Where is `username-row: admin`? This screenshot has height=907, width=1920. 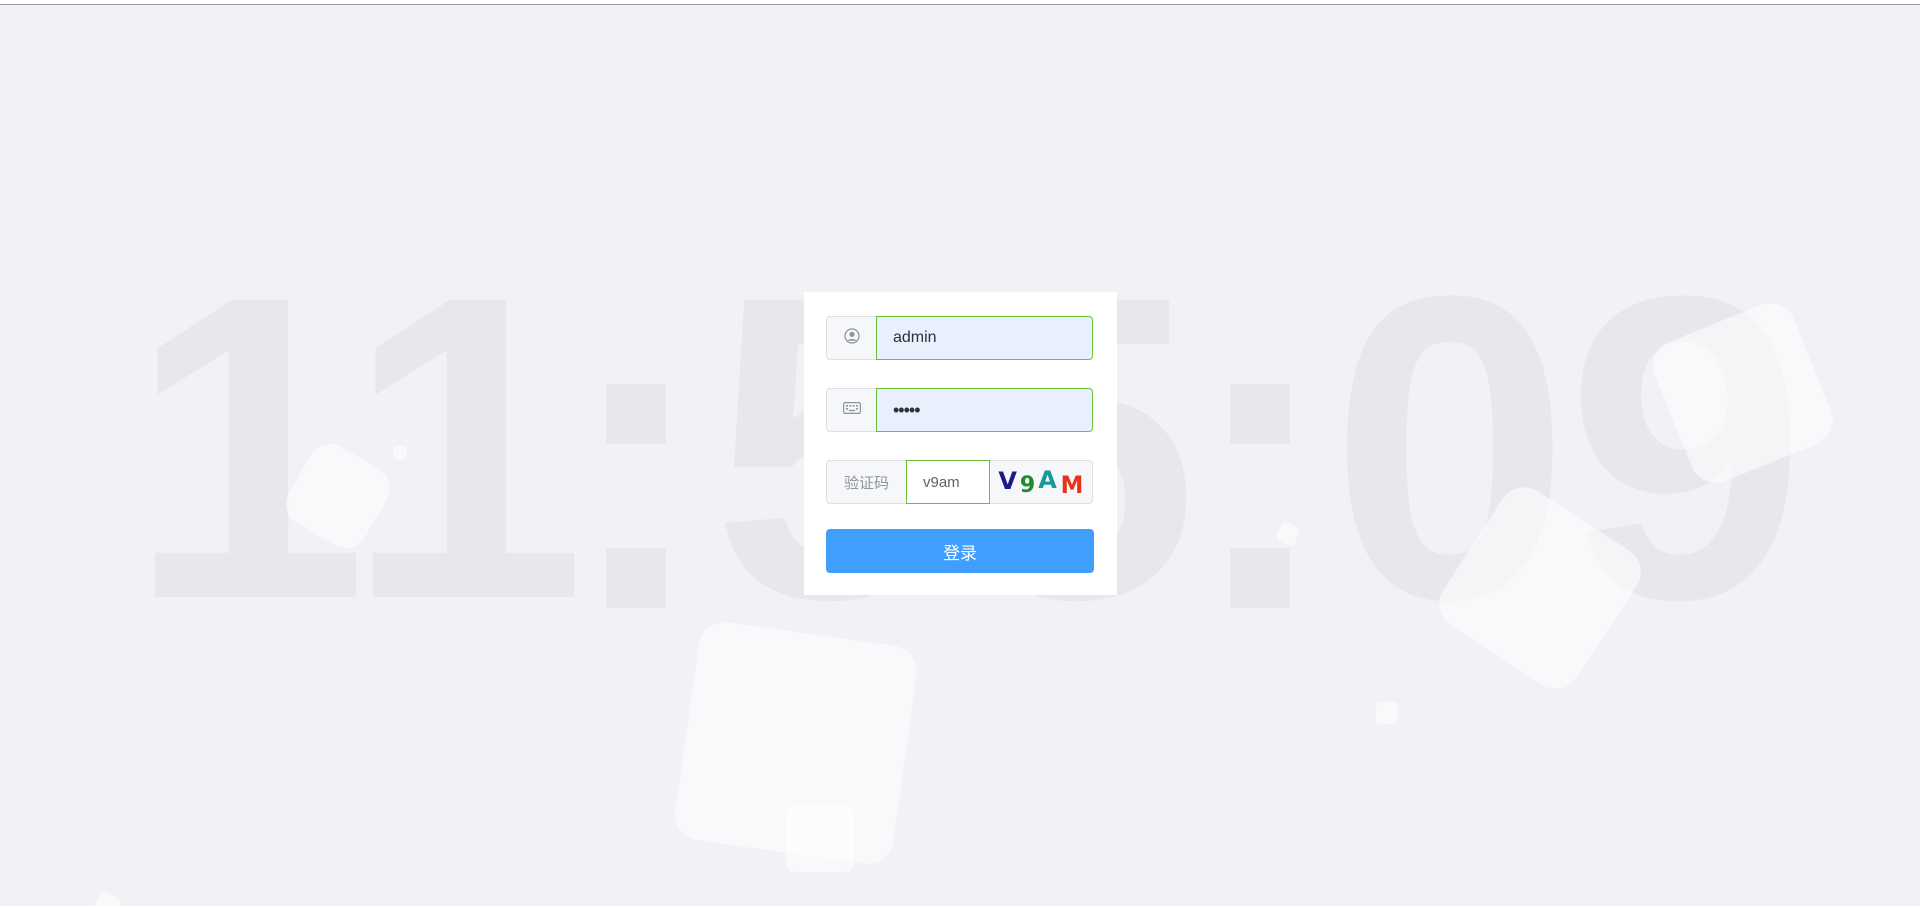 username-row: admin is located at coordinates (959, 338).